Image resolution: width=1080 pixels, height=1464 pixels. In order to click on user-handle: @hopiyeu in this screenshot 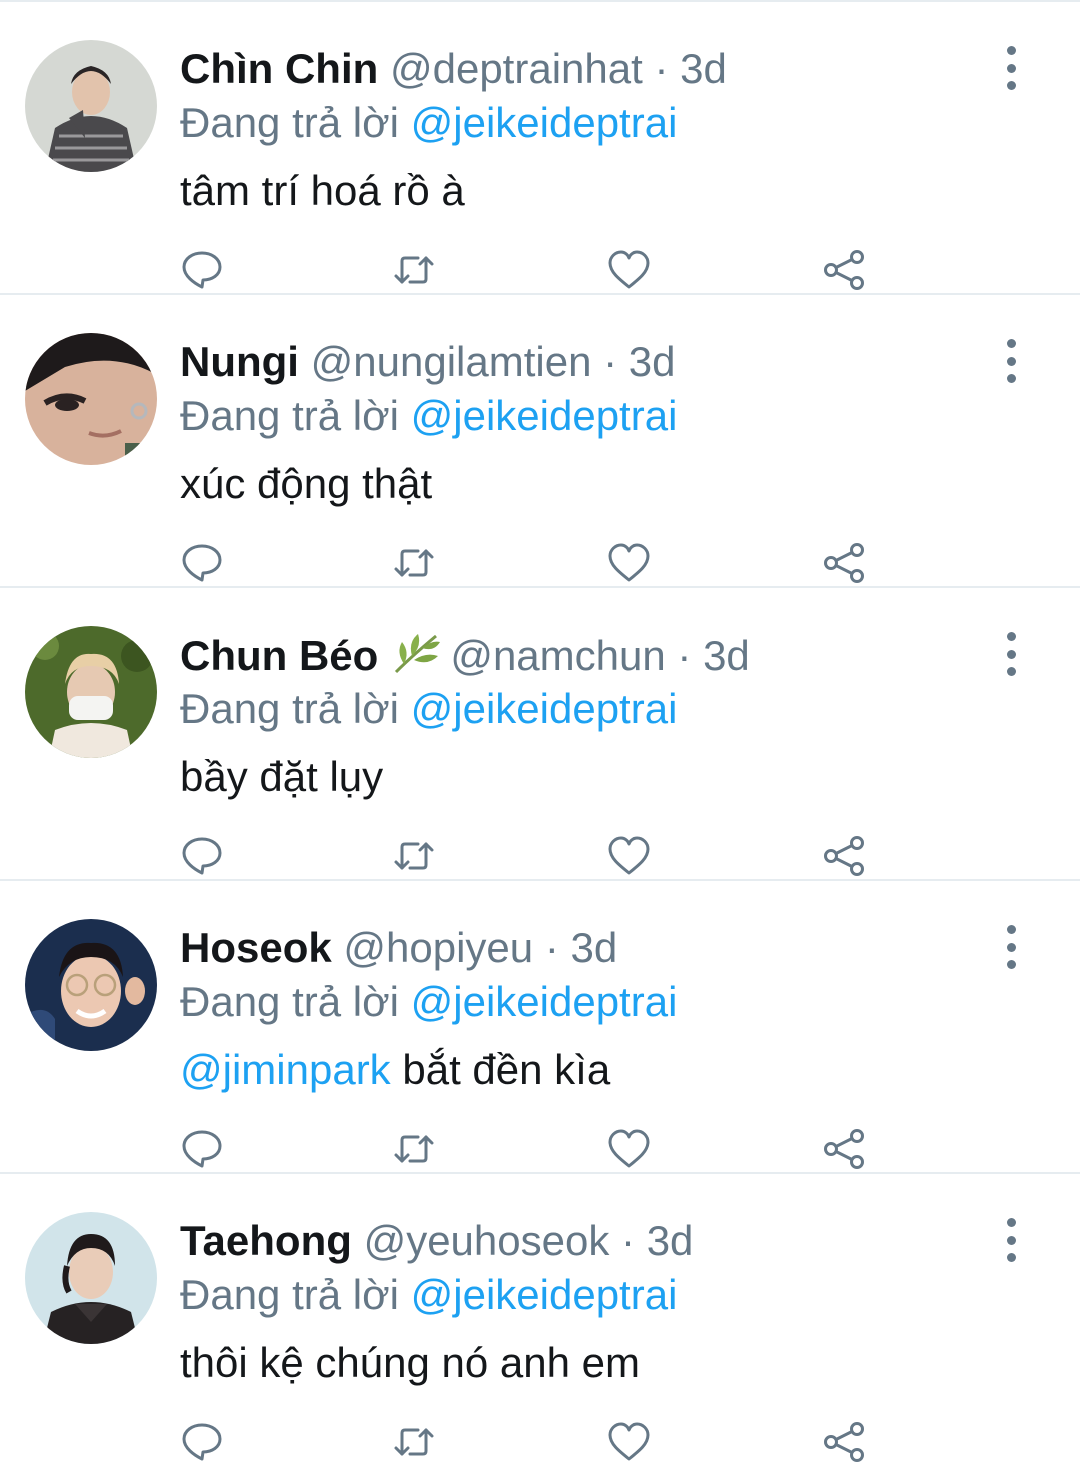, I will do `click(438, 947)`.